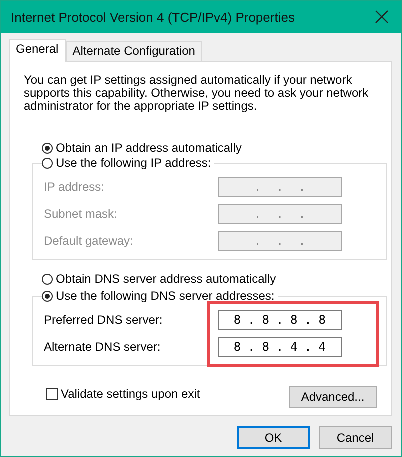 The width and height of the screenshot is (402, 457). What do you see at coordinates (128, 163) in the screenshot?
I see `radio-option: Use the following IP address:` at bounding box center [128, 163].